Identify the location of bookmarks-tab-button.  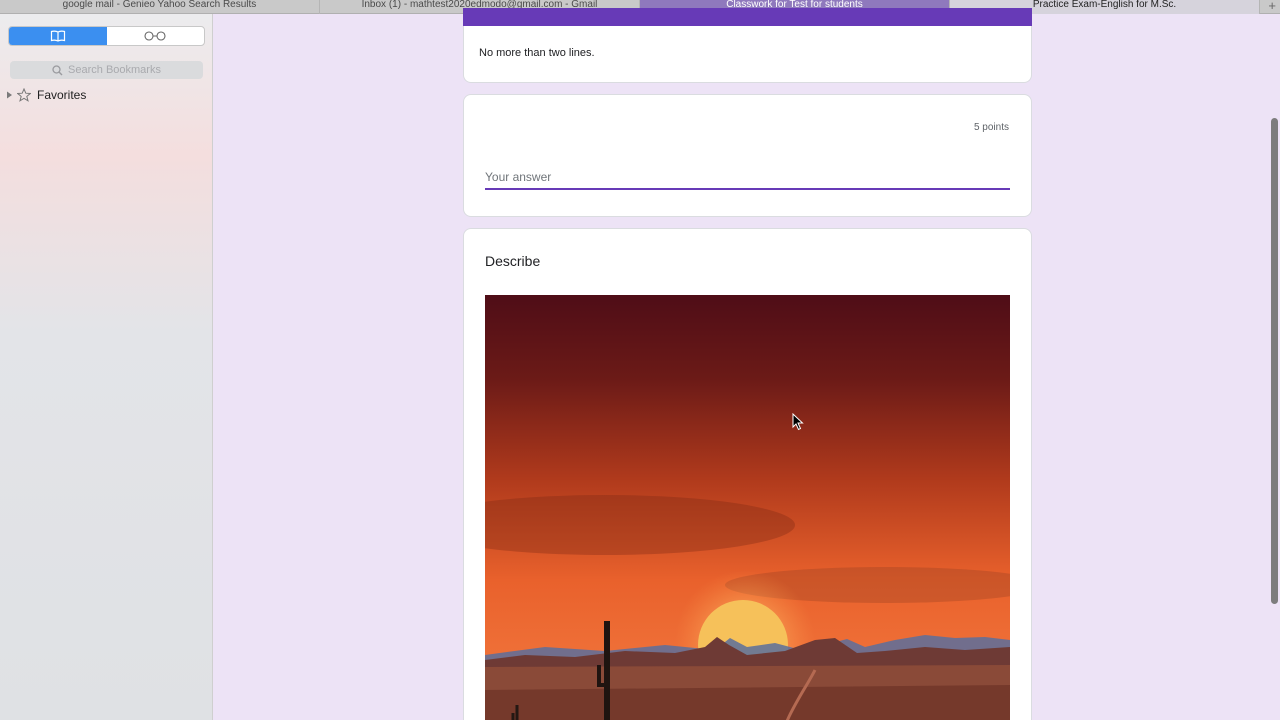
(58, 36).